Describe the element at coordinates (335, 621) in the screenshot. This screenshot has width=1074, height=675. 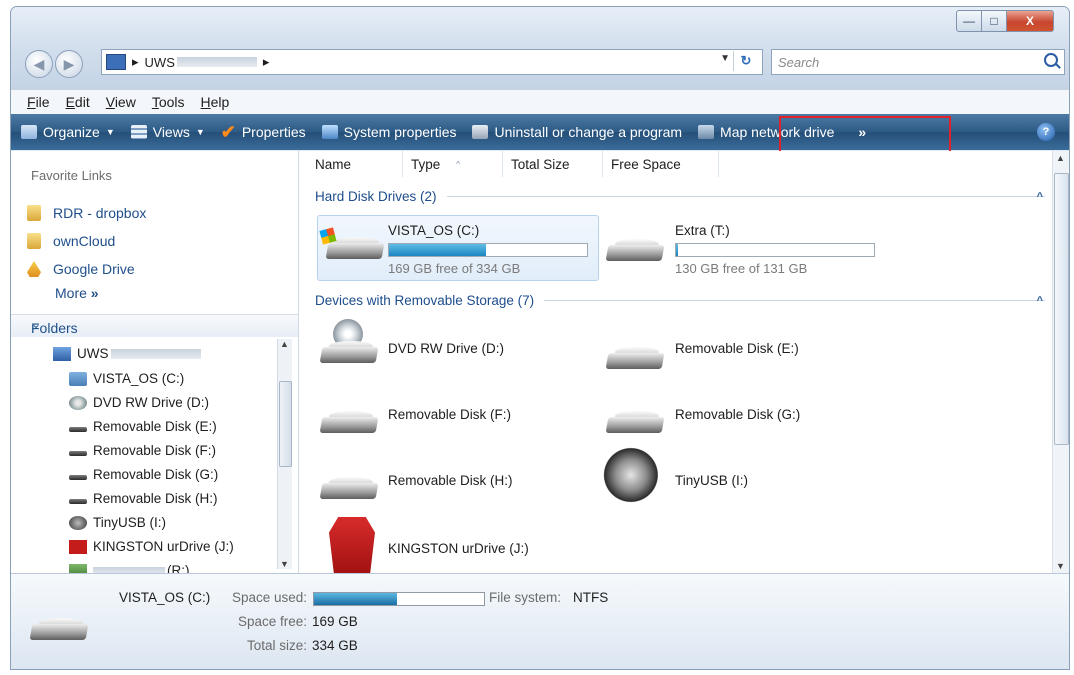
I see `space-free-value: 169 GB` at that location.